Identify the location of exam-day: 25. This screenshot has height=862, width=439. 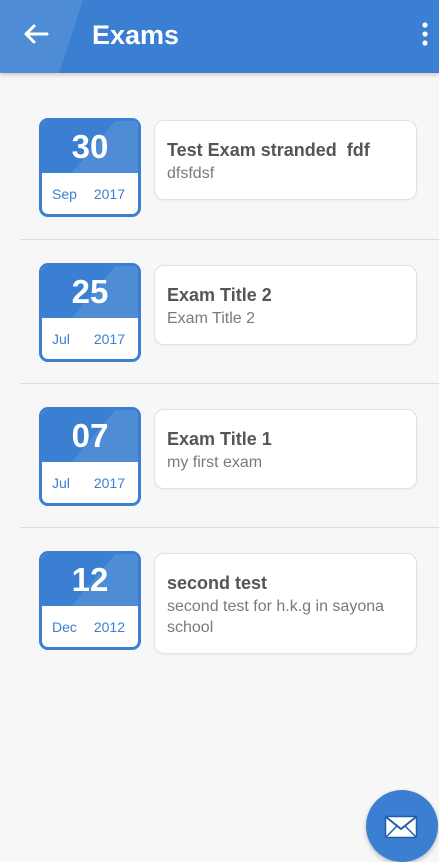
(90, 291).